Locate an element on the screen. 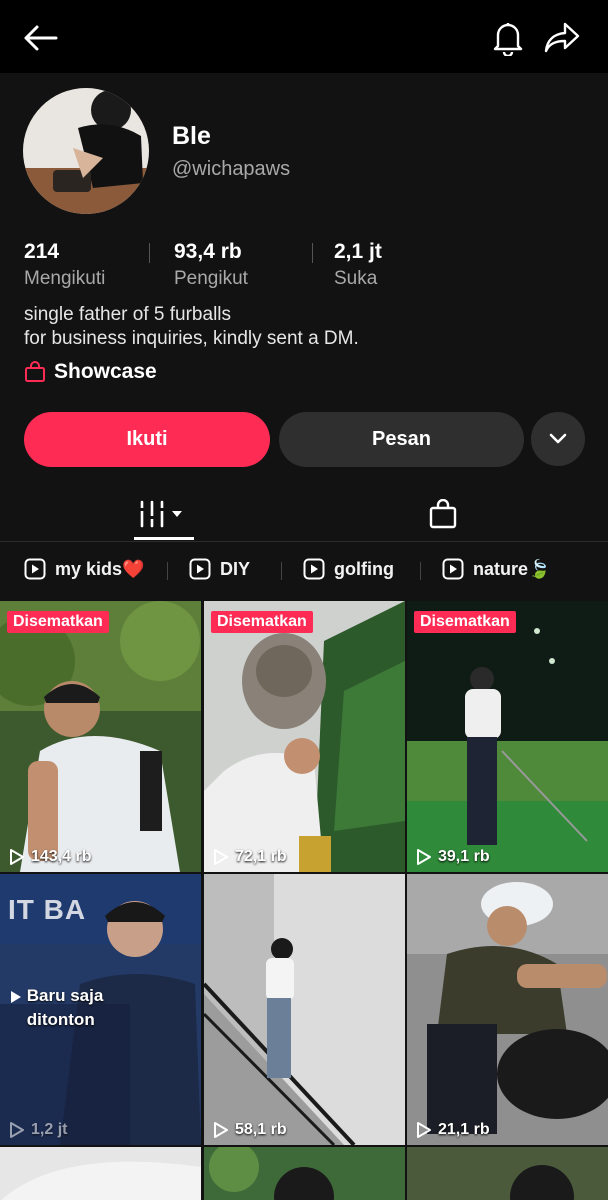 This screenshot has height=1200, width=608. view-count: 143,4 rb is located at coordinates (50, 857).